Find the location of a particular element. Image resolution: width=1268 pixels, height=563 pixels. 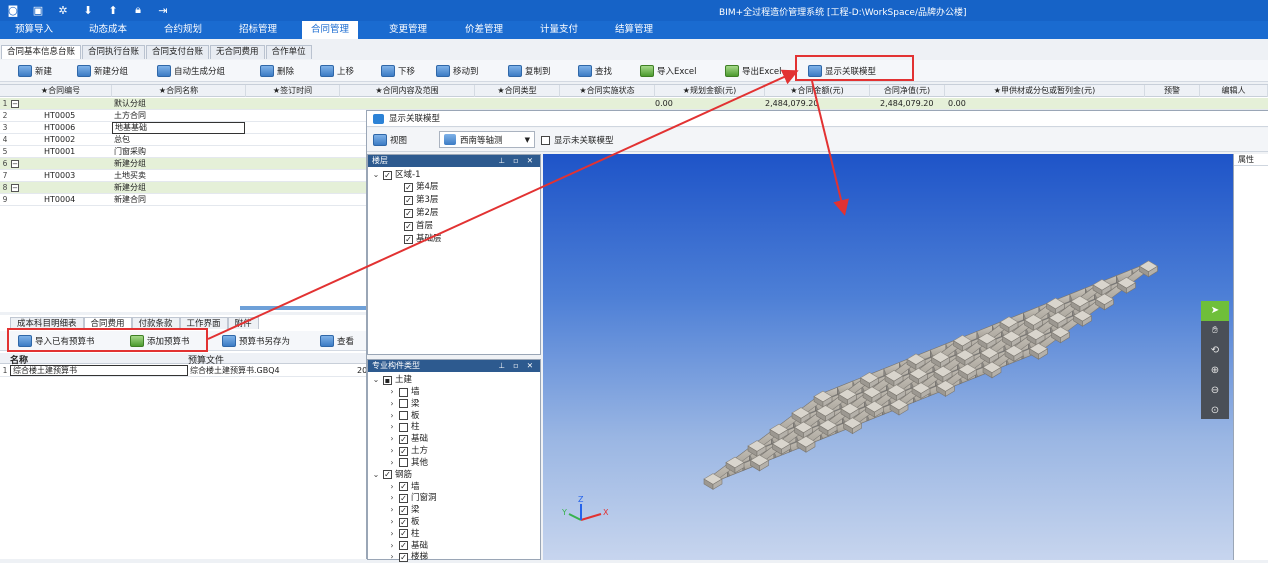

group-row: 1− 默认分组 0.00 2,484,079.20 2,484,079.20 0.00 is located at coordinates (634, 104).